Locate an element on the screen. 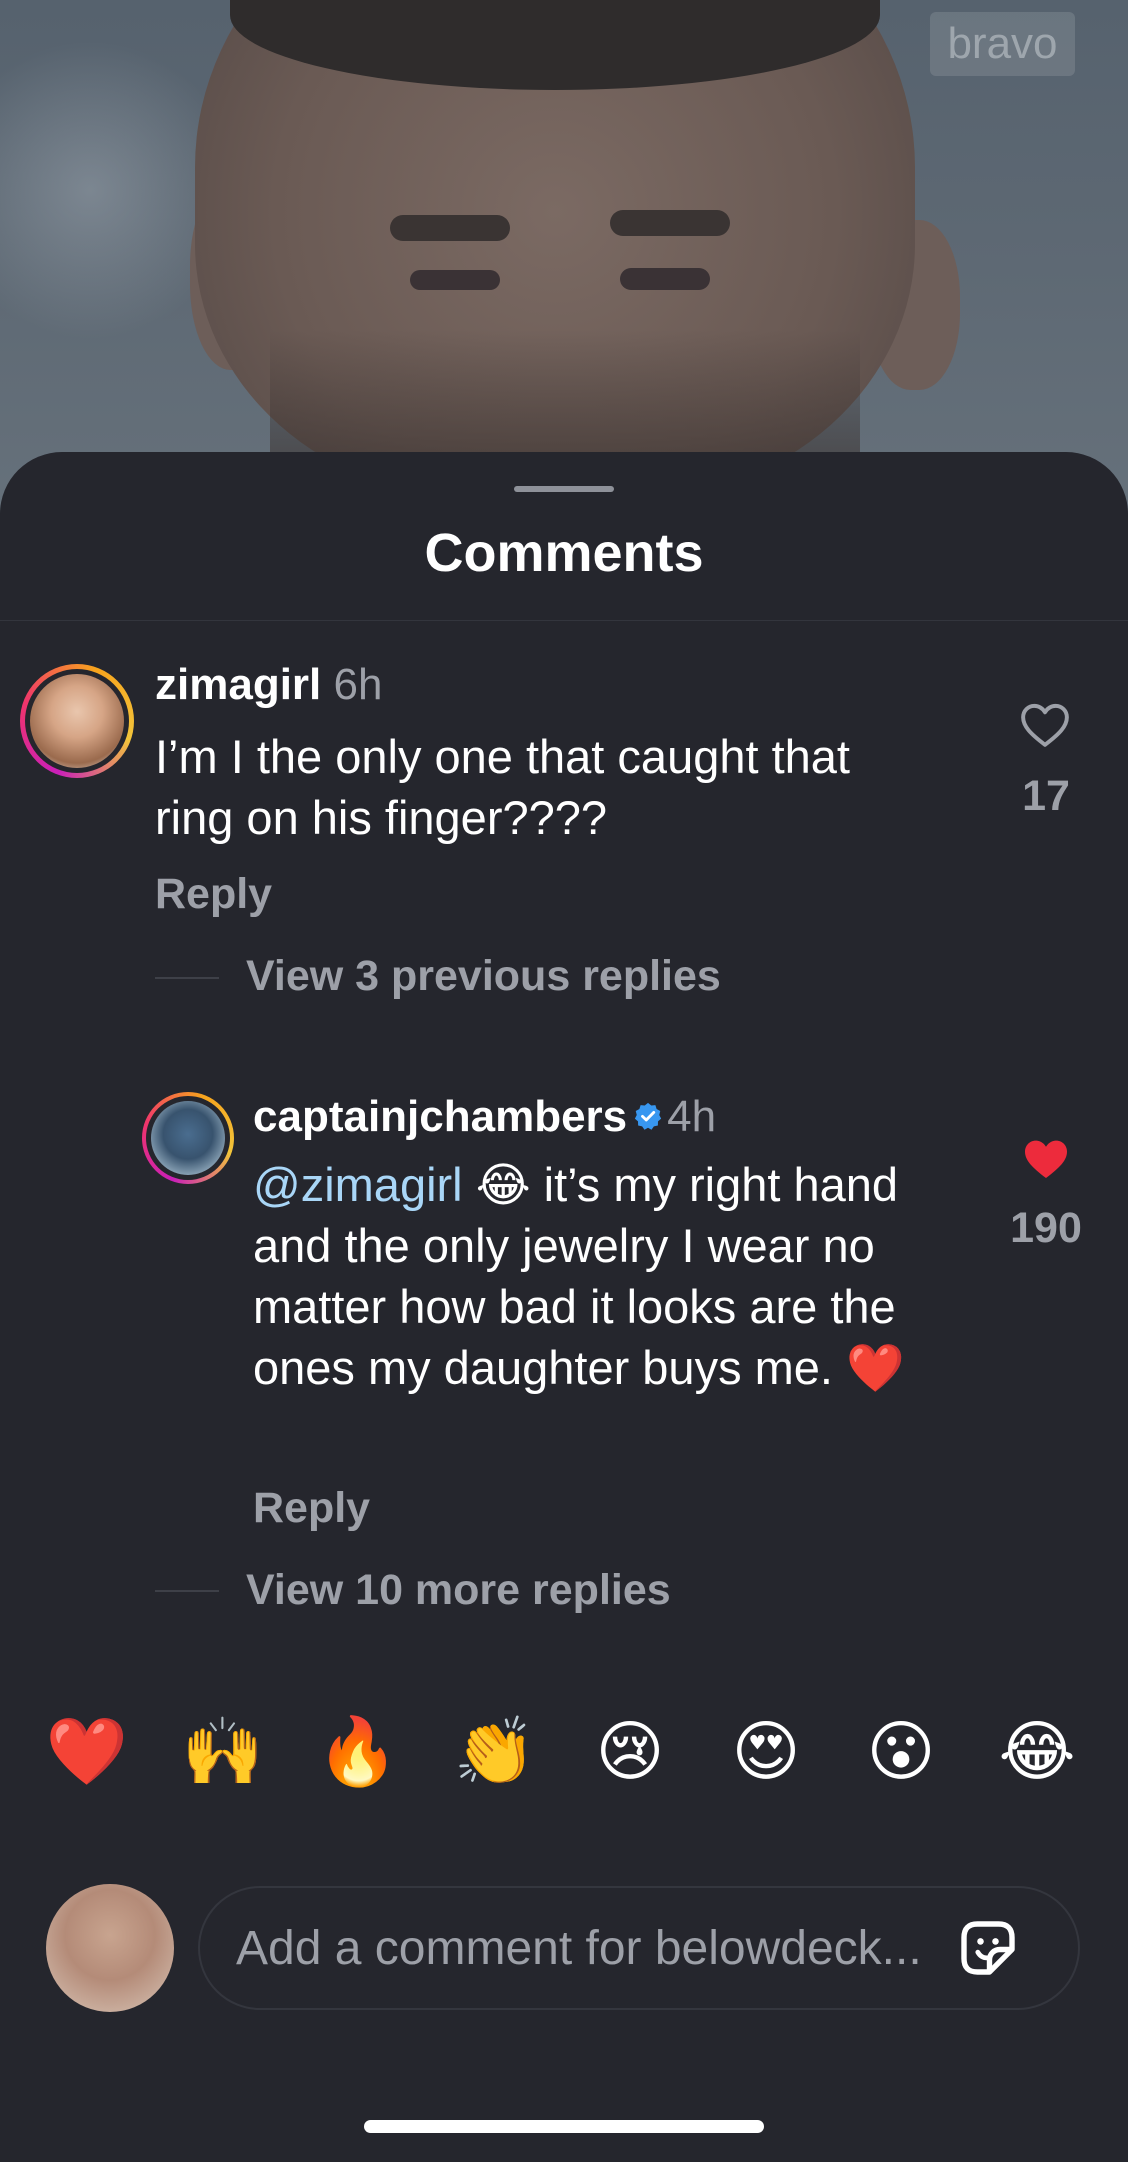 The image size is (1128, 2162). reply-time: 4h is located at coordinates (692, 1116).